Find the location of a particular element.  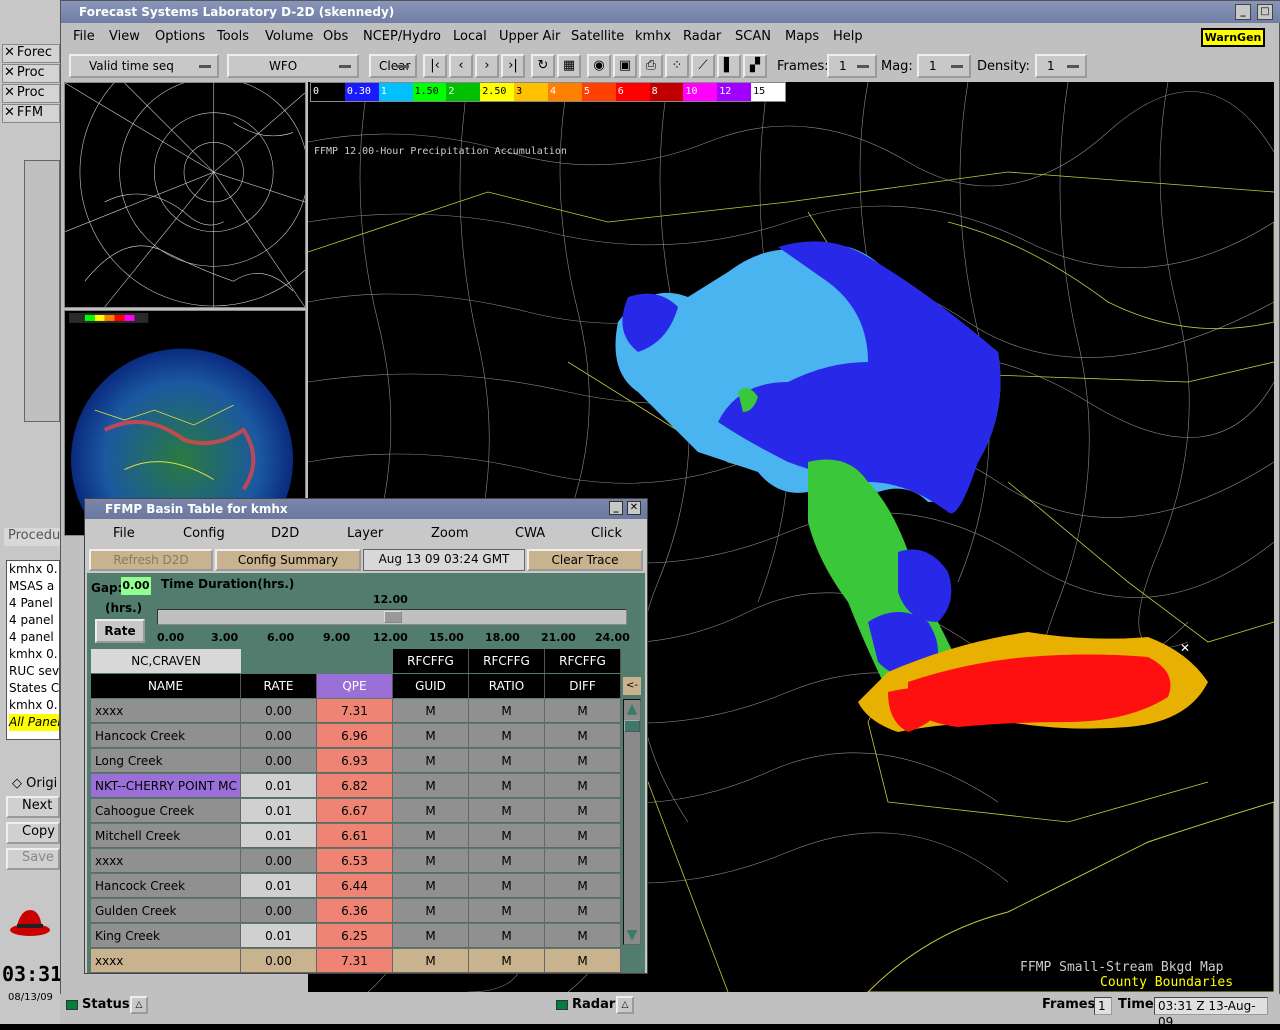

table-row: King Creek 0.01 6.25 M M M is located at coordinates (356, 936).